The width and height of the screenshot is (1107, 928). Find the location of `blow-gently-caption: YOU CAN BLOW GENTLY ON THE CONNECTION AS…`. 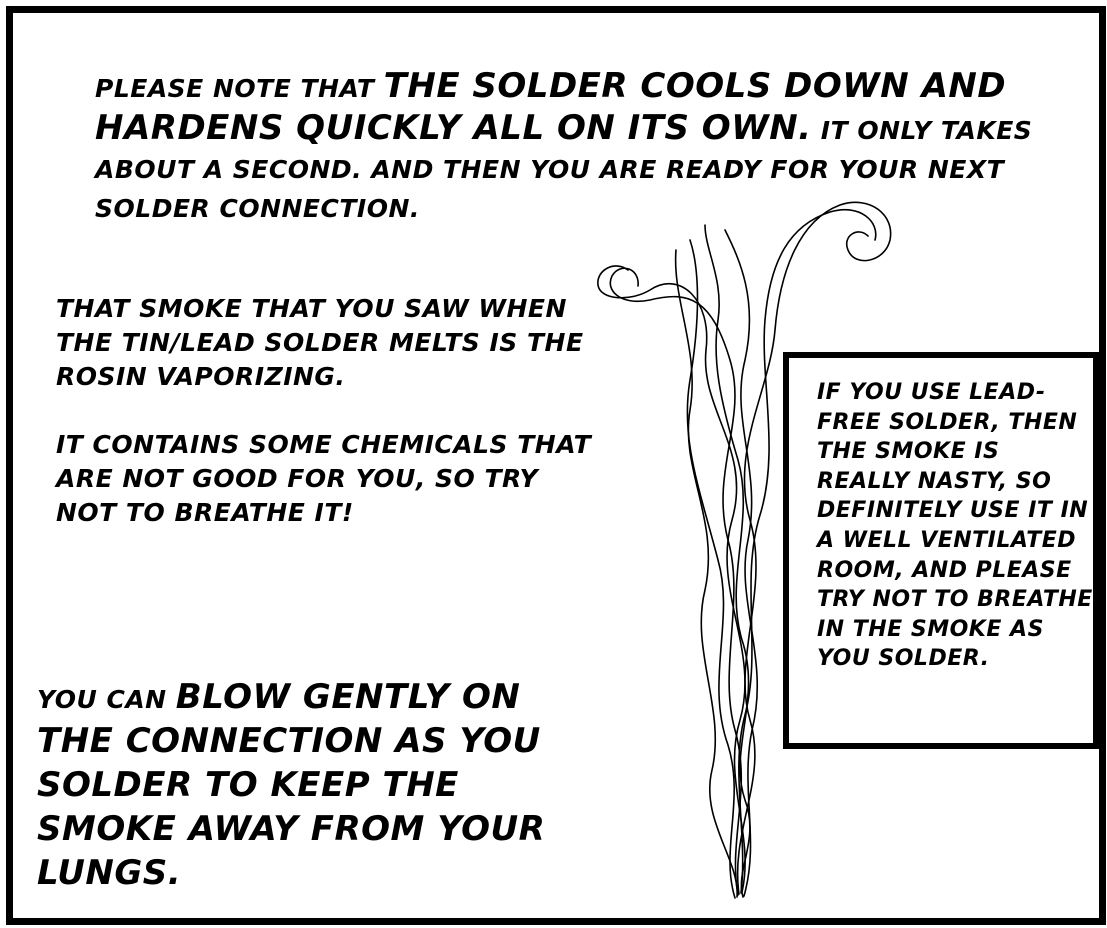

blow-gently-caption: YOU CAN BLOW GENTLY ON THE CONNECTION AS… is located at coordinates (307, 788).